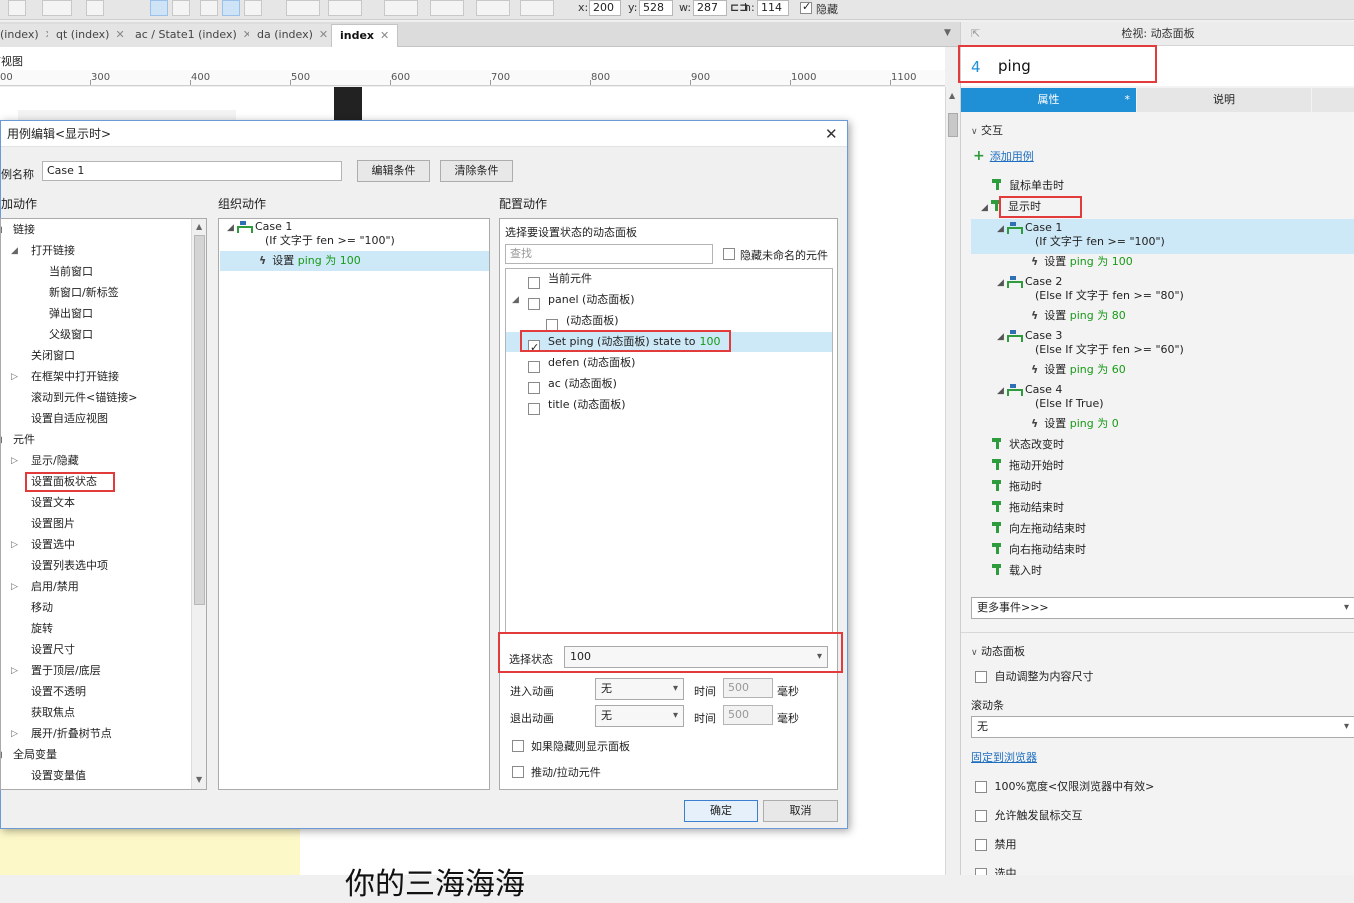 The width and height of the screenshot is (1354, 903). Describe the element at coordinates (1162, 608) in the screenshot. I see `more-events-dropdown: 更多事件>>>` at that location.